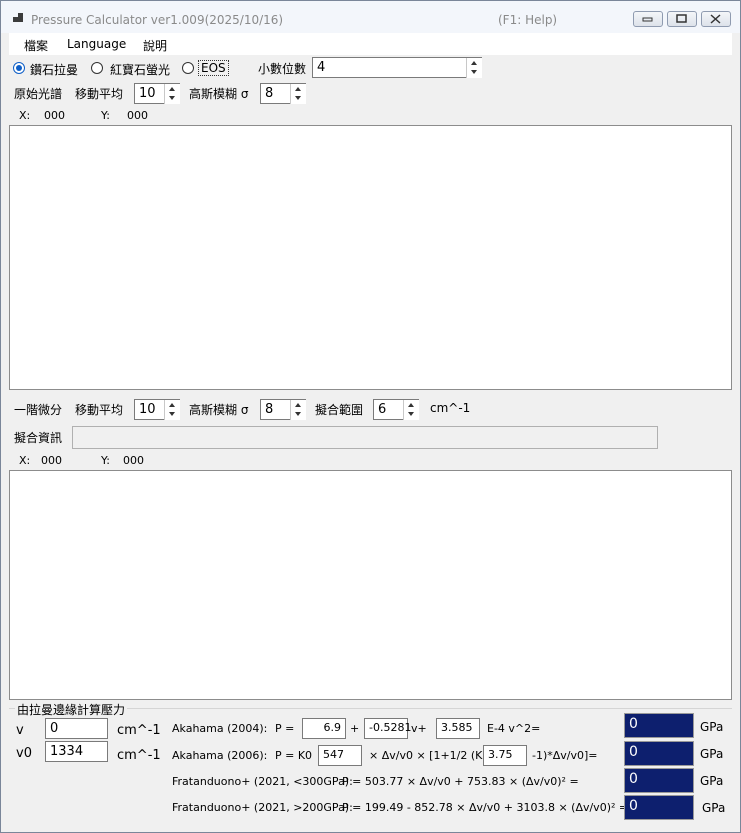 This screenshot has width=741, height=833. I want to click on menu-language: Language, so click(96, 44).